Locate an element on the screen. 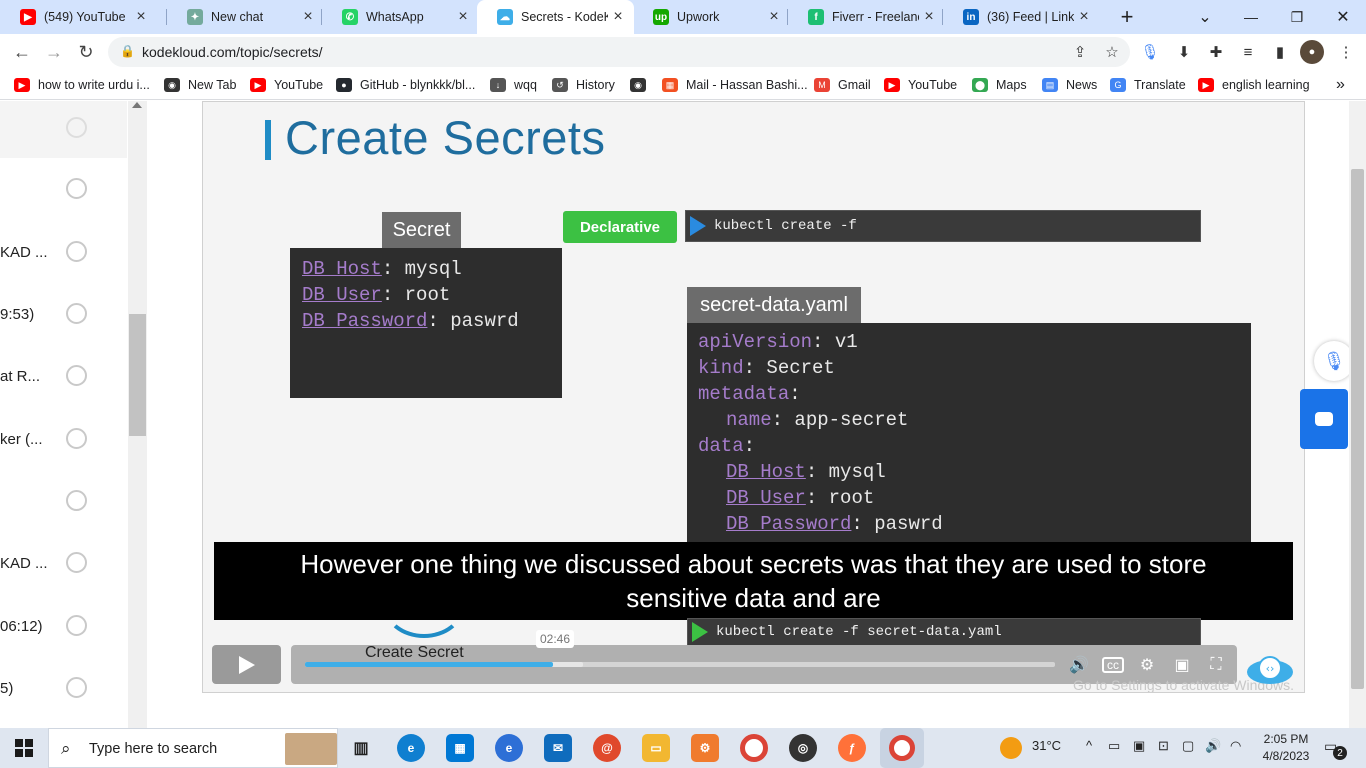 The height and width of the screenshot is (768, 1366). lesson-item: 06:12) is located at coordinates (63, 626).